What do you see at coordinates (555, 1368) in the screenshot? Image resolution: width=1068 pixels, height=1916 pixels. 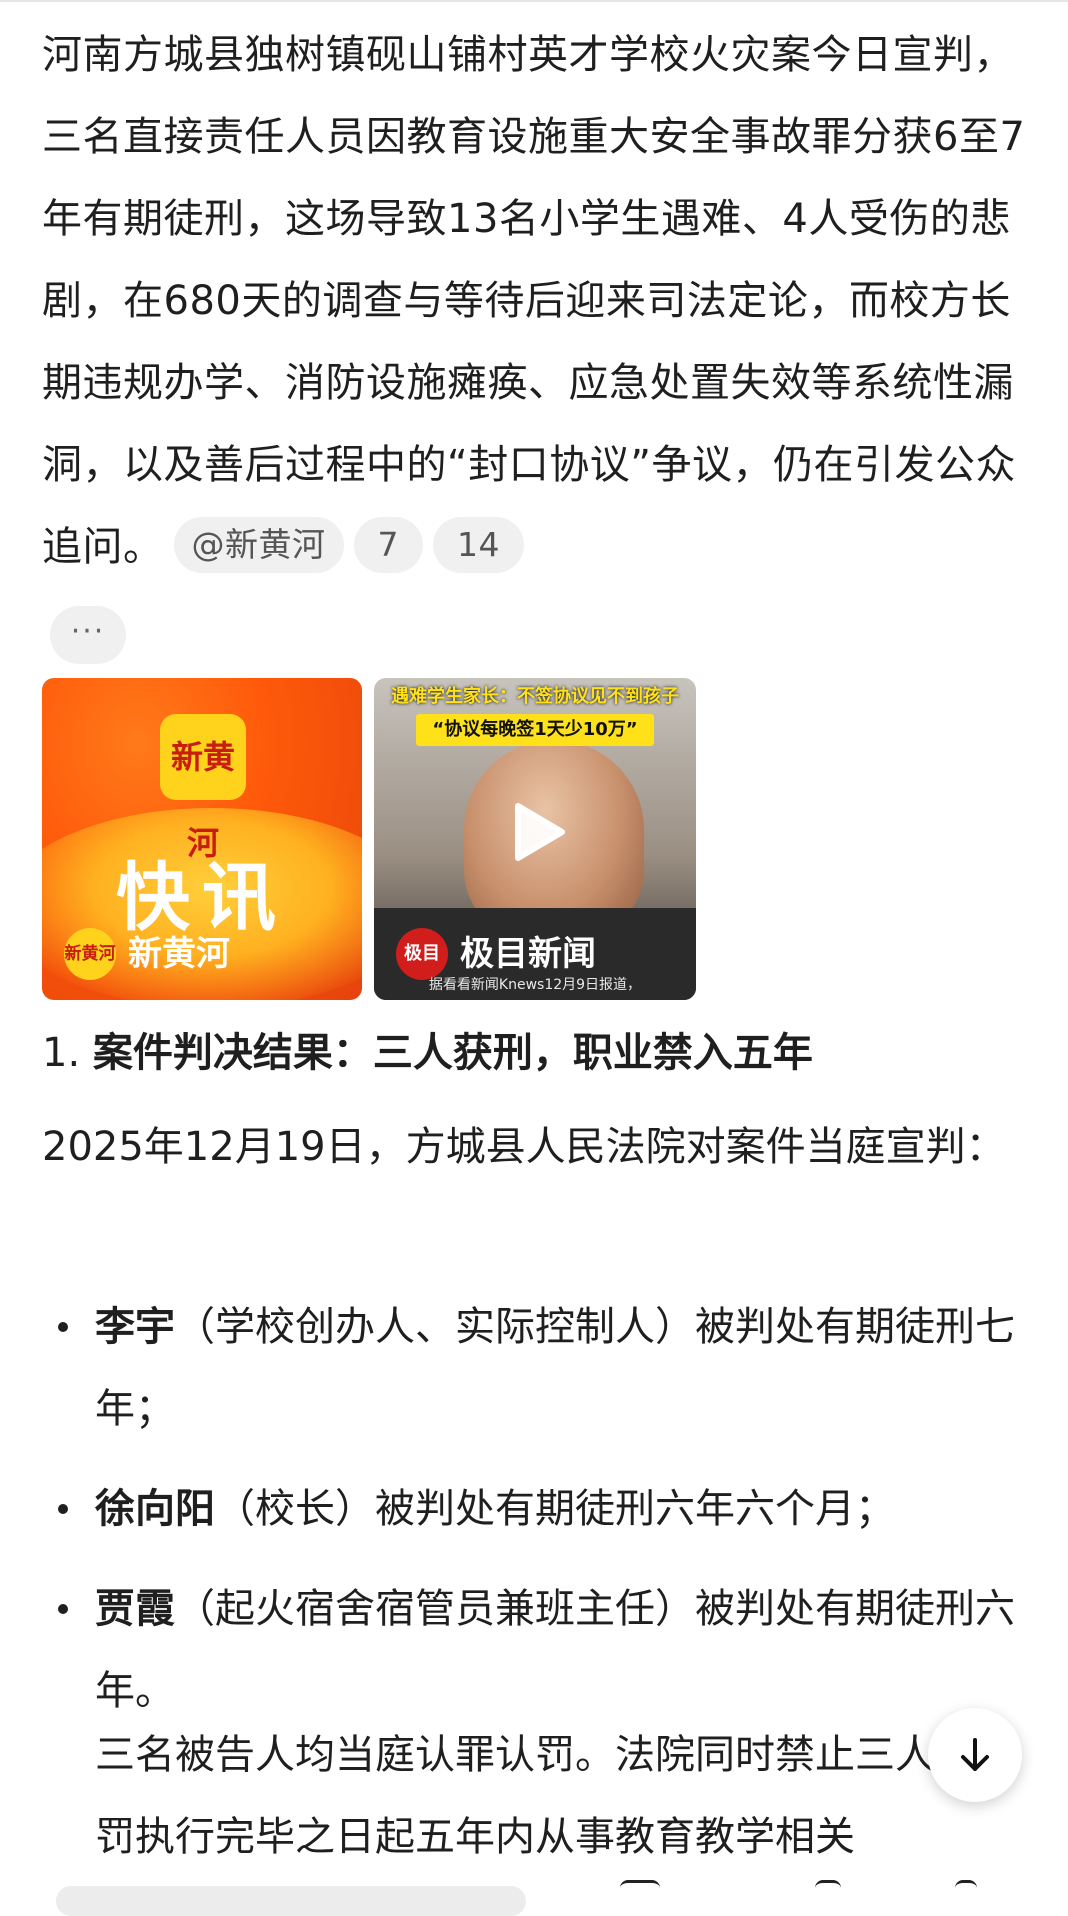 I see `verdict-text: （学校创办人、实际控制人）被判处有期徒刑七年；` at bounding box center [555, 1368].